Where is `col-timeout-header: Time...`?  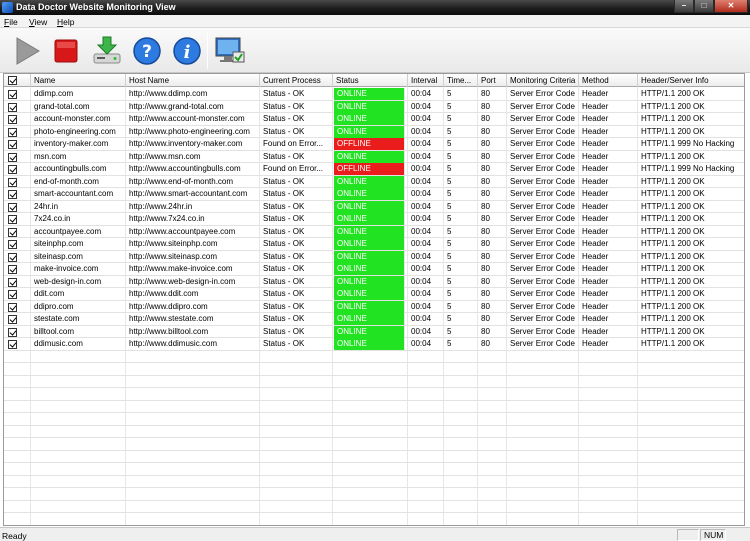
col-timeout-header: Time... is located at coordinates (461, 80).